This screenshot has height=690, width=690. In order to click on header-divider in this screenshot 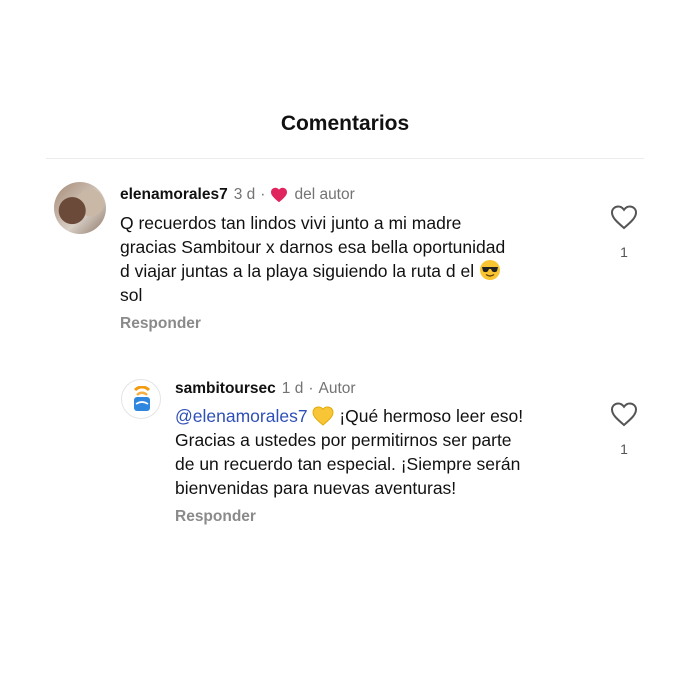, I will do `click(345, 158)`.